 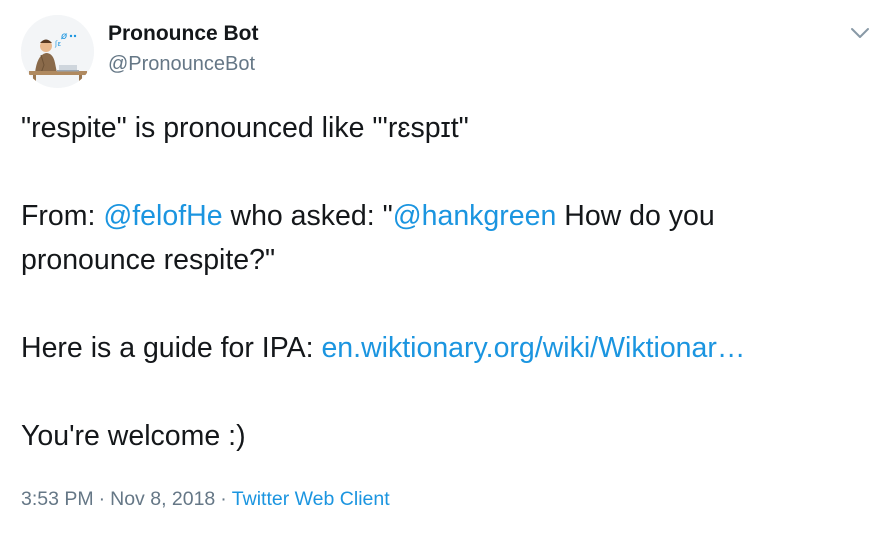 I want to click on avatar: ø ʃɛ, so click(x=57, y=51).